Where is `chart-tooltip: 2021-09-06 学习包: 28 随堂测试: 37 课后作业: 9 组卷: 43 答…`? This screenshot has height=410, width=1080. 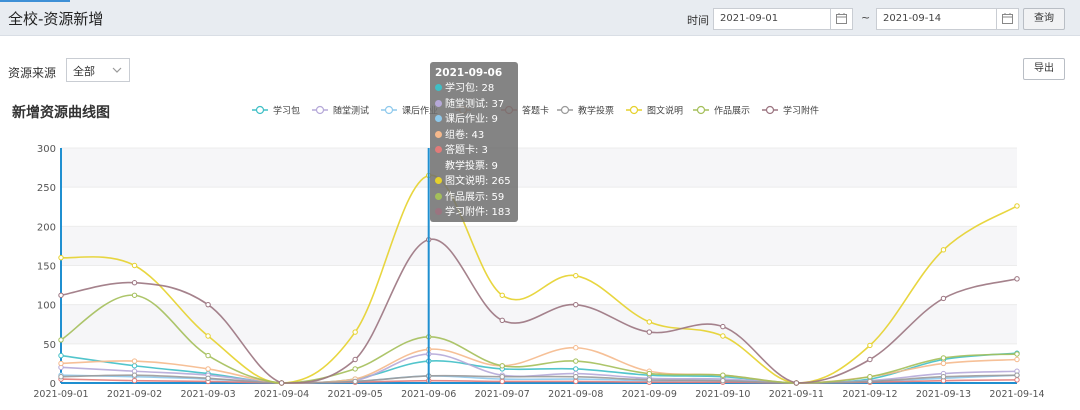 chart-tooltip: 2021-09-06 学习包: 28 随堂测试: 37 课后作业: 9 组卷: 43 答… is located at coordinates (474, 142).